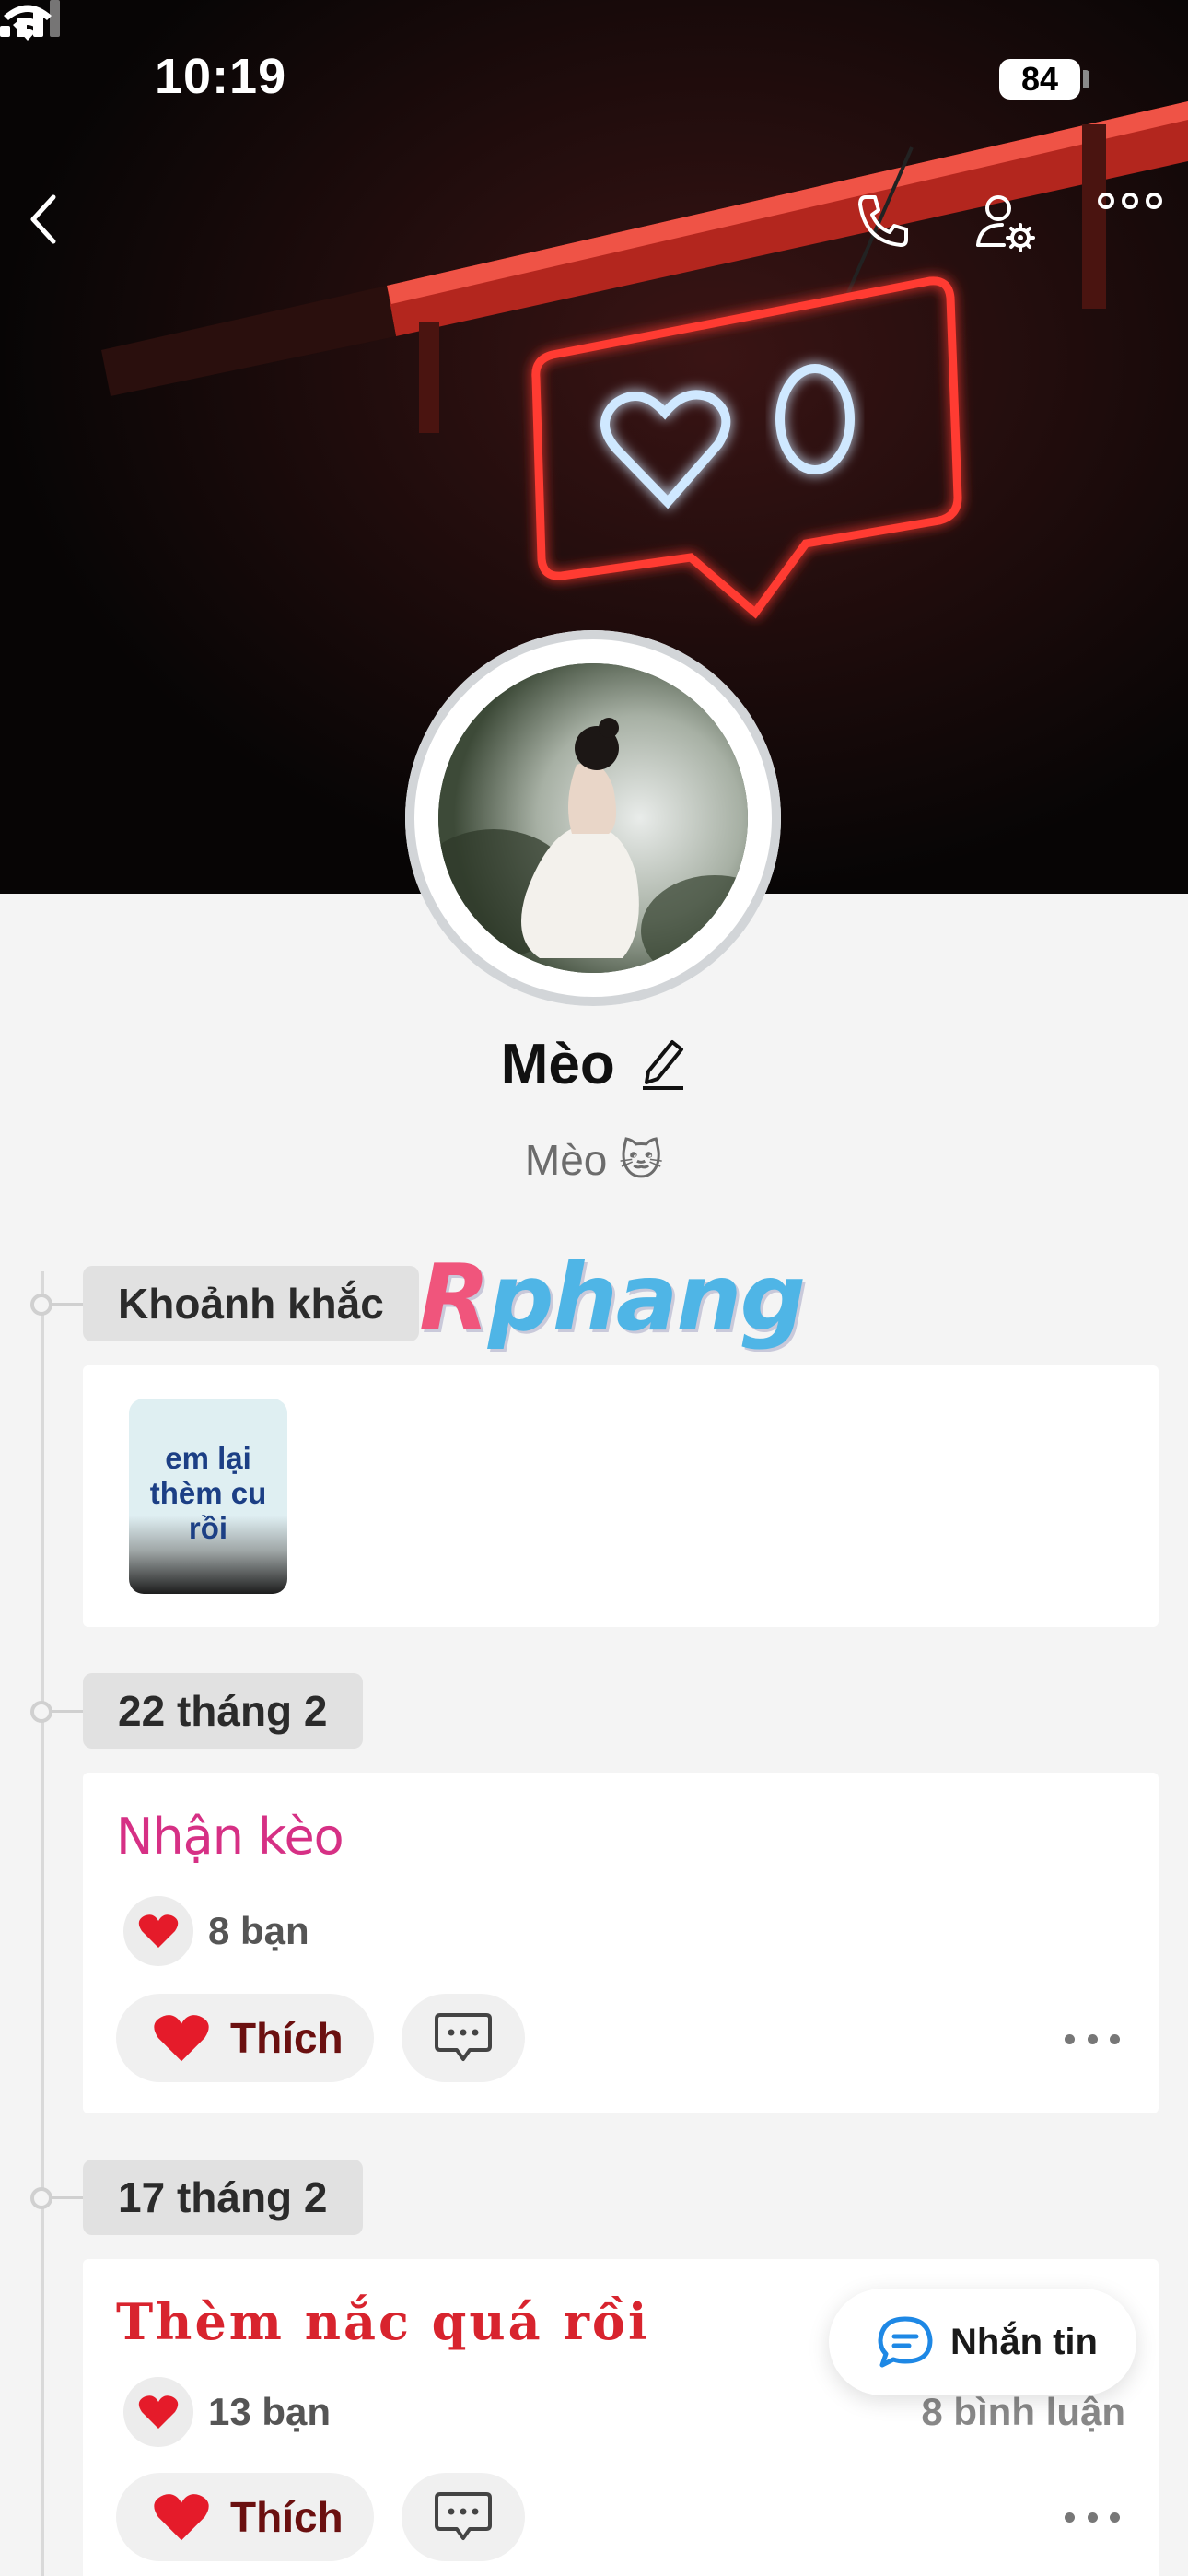 This screenshot has height=2576, width=1188. Describe the element at coordinates (1024, 2341) in the screenshot. I see `message-button-label: Nhắn tin` at that location.